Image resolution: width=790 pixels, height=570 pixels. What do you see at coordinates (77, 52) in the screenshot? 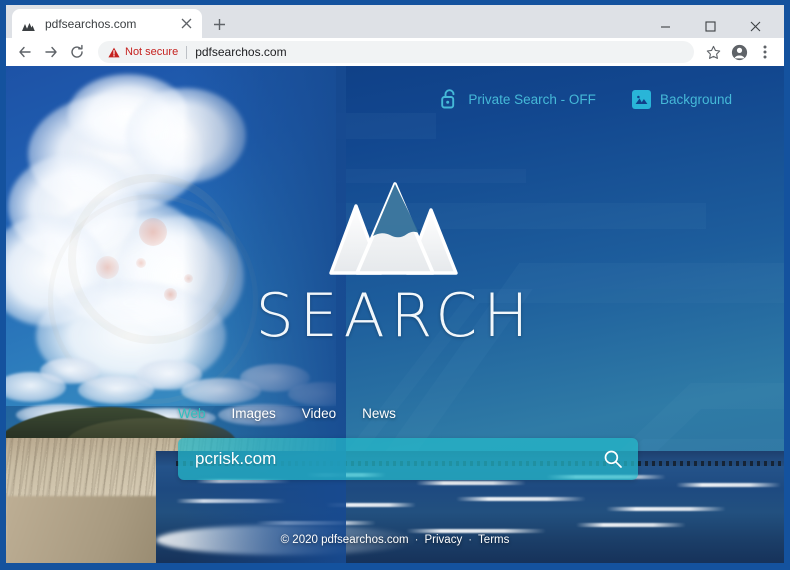
I see `reload-icon` at bounding box center [77, 52].